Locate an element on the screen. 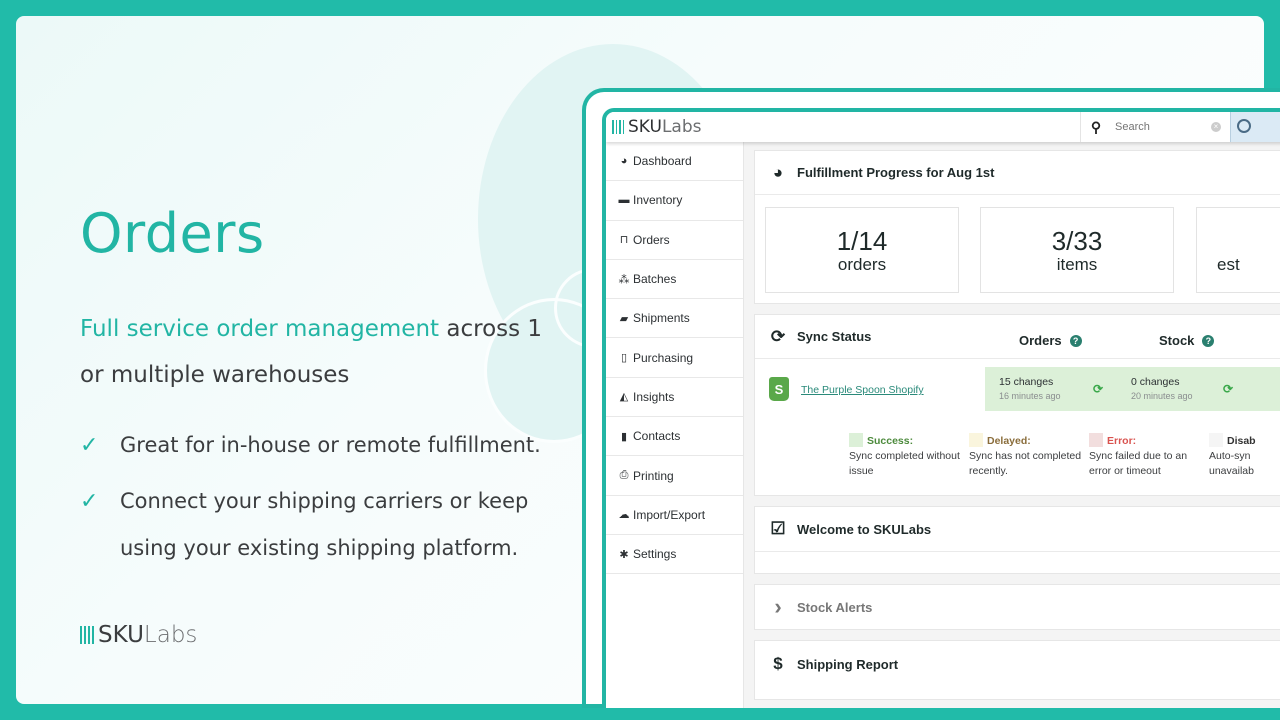 This screenshot has width=1280, height=720. panel-header: ☑ Welcome to SKULabs is located at coordinates (1017, 529).